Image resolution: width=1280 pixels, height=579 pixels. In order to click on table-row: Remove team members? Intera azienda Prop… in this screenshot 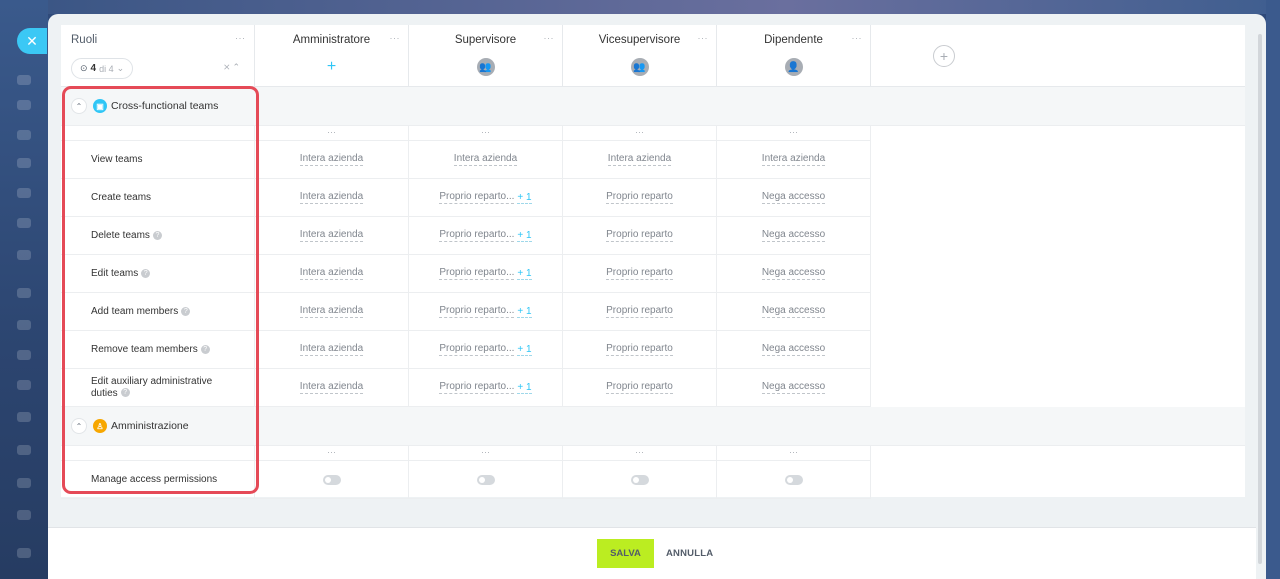, I will do `click(466, 350)`.